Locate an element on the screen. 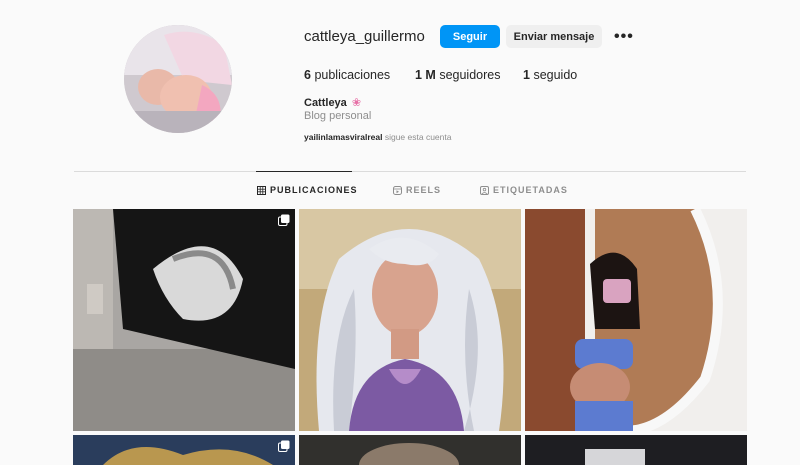 The width and height of the screenshot is (800, 465). full-name-text: Cattleya is located at coordinates (325, 103).